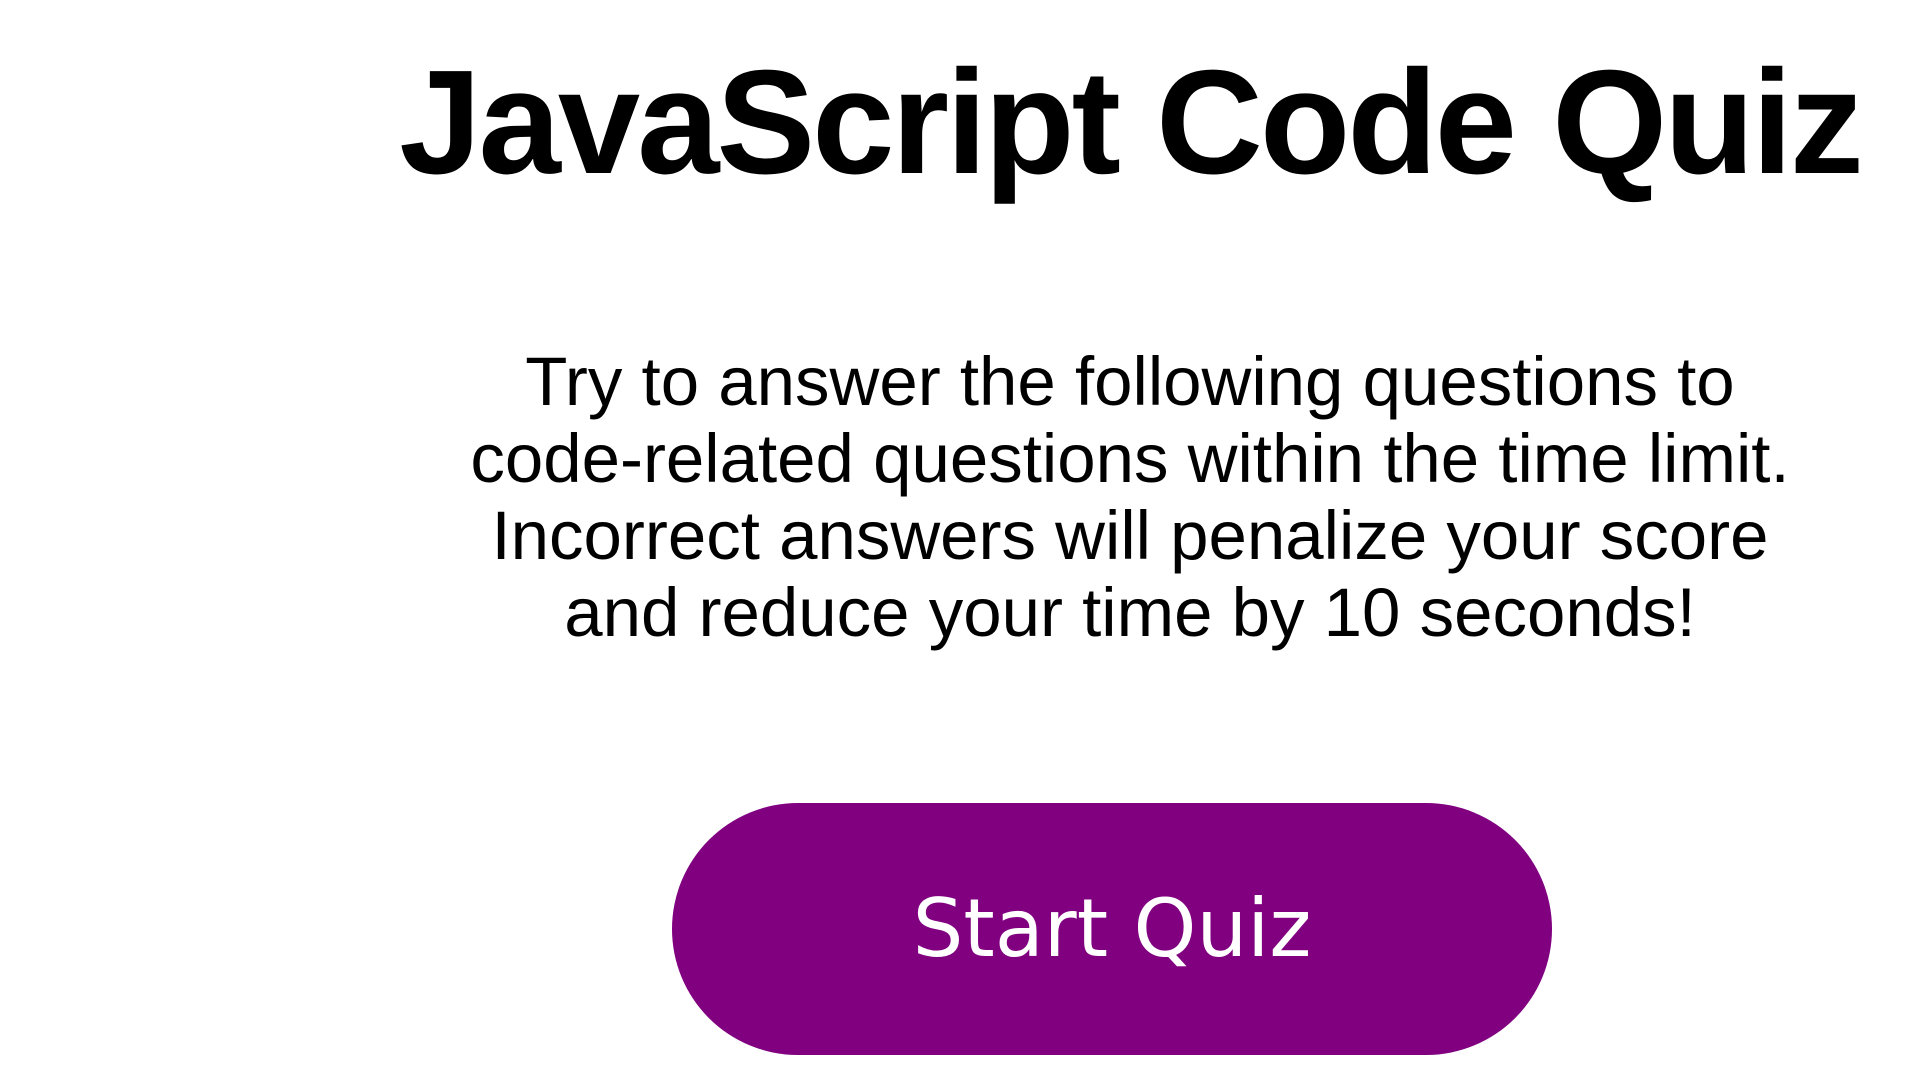  What do you see at coordinates (1112, 929) in the screenshot?
I see `start-quiz-button: Start Quiz` at bounding box center [1112, 929].